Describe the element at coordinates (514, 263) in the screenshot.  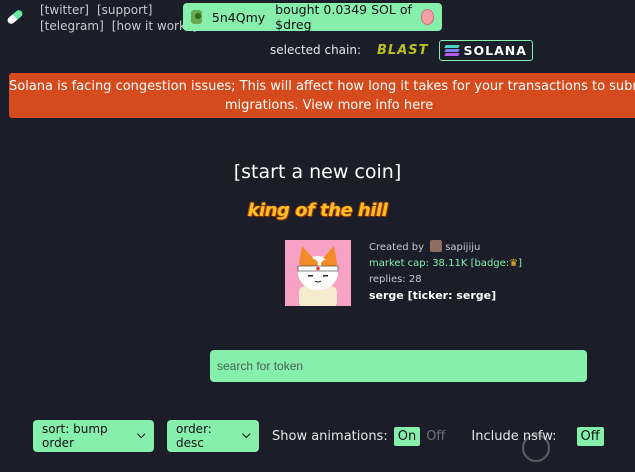
I see `crown-icon: ♛` at that location.